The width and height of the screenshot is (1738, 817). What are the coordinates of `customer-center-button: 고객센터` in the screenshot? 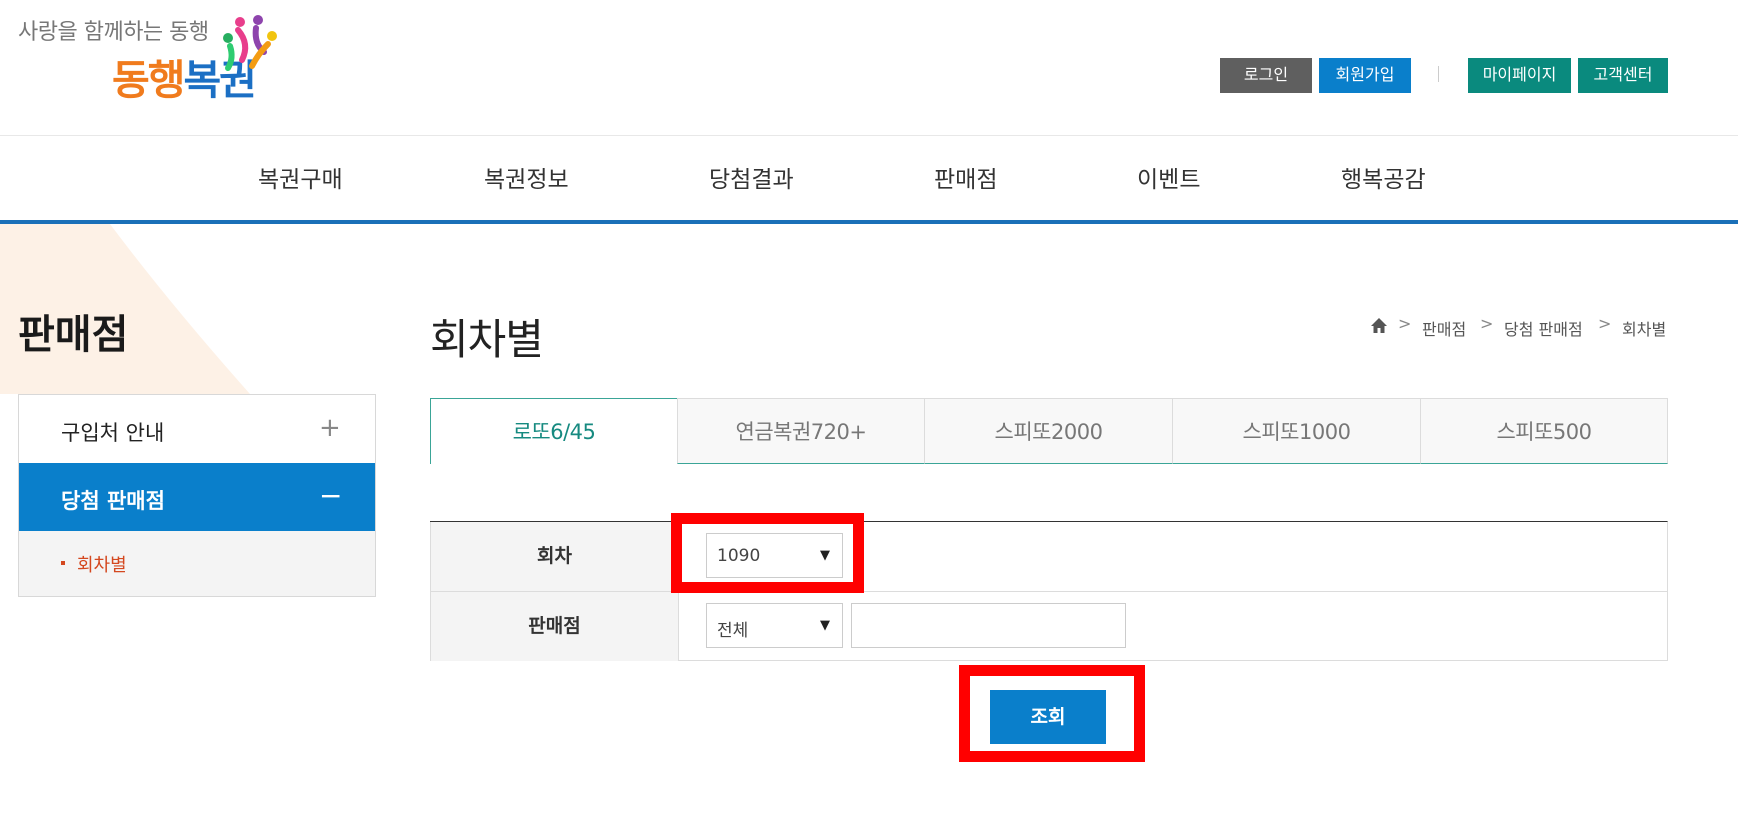 It's located at (1623, 75).